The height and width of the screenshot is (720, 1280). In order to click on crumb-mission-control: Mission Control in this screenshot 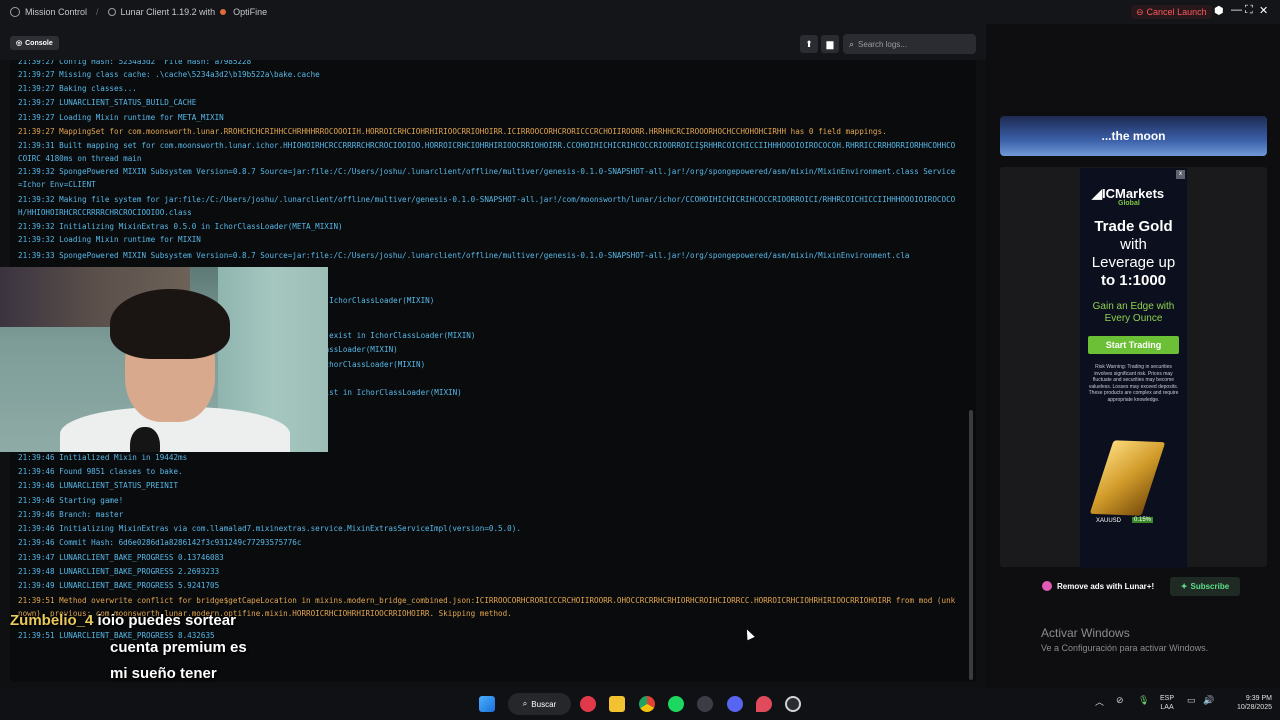, I will do `click(56, 12)`.